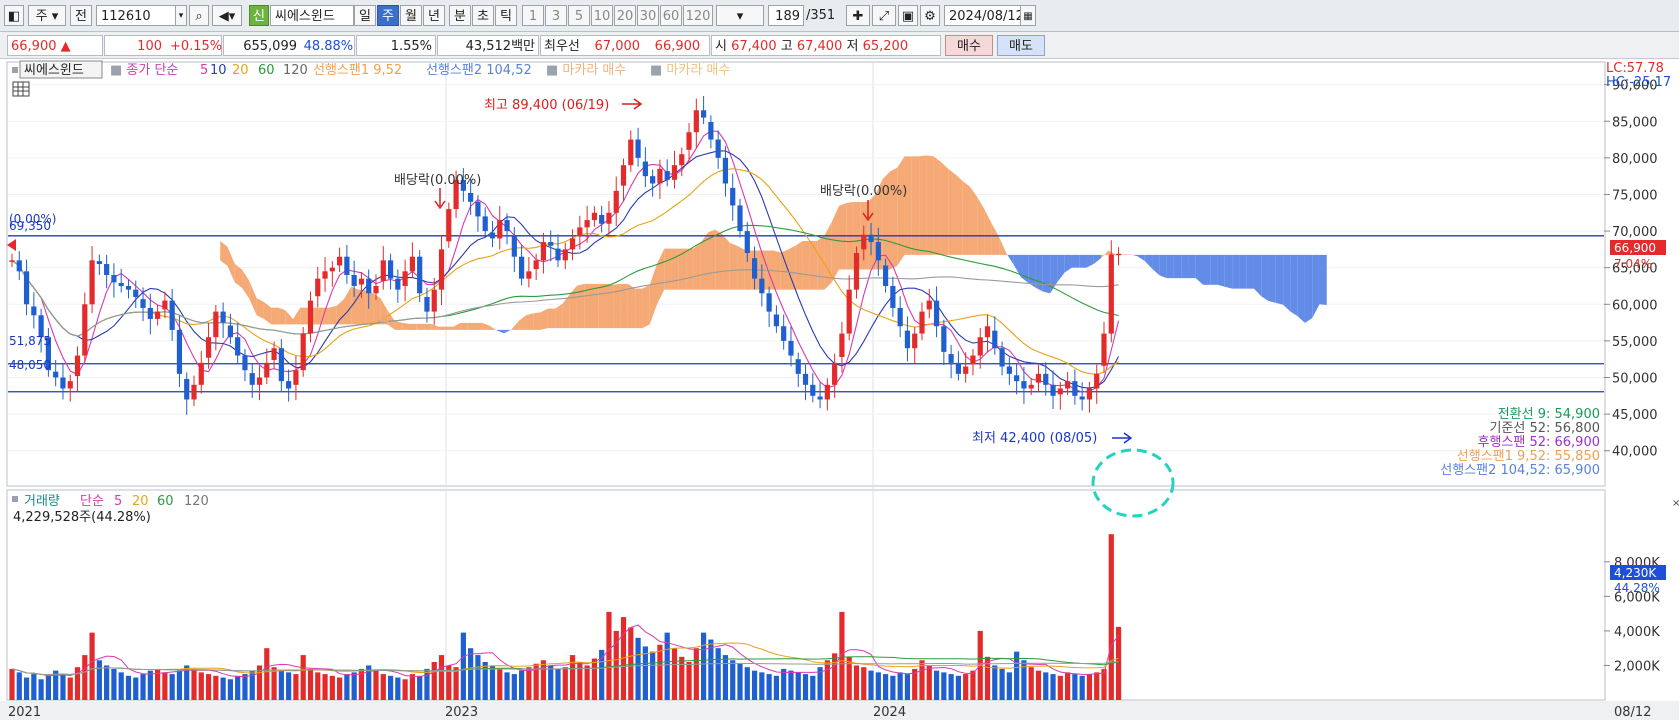 The width and height of the screenshot is (1679, 720). Describe the element at coordinates (1637, 666) in the screenshot. I see `volume-tick-label: 2,000K` at that location.